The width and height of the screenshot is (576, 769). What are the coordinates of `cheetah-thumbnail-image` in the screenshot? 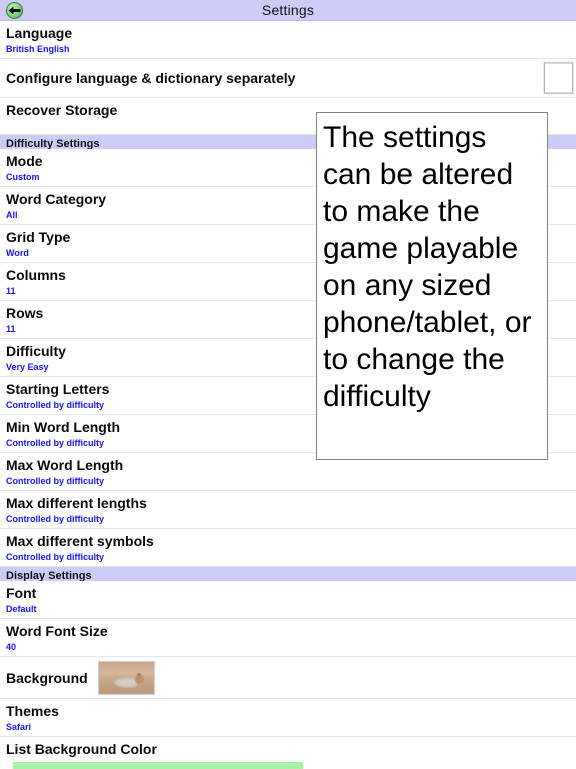 It's located at (126, 678).